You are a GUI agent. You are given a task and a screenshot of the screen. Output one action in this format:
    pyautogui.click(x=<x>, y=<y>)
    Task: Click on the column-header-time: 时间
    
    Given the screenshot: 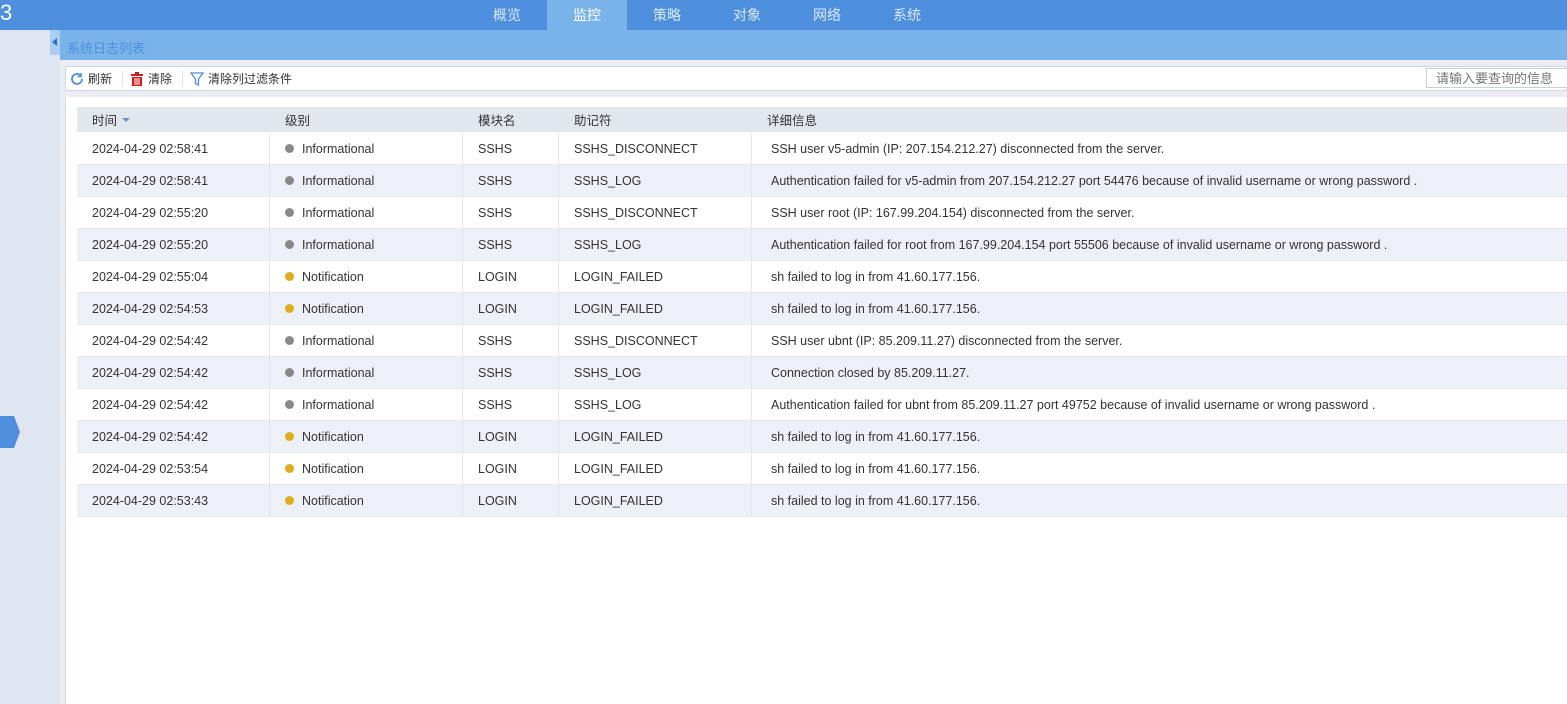 What is the action you would take?
    pyautogui.click(x=111, y=119)
    